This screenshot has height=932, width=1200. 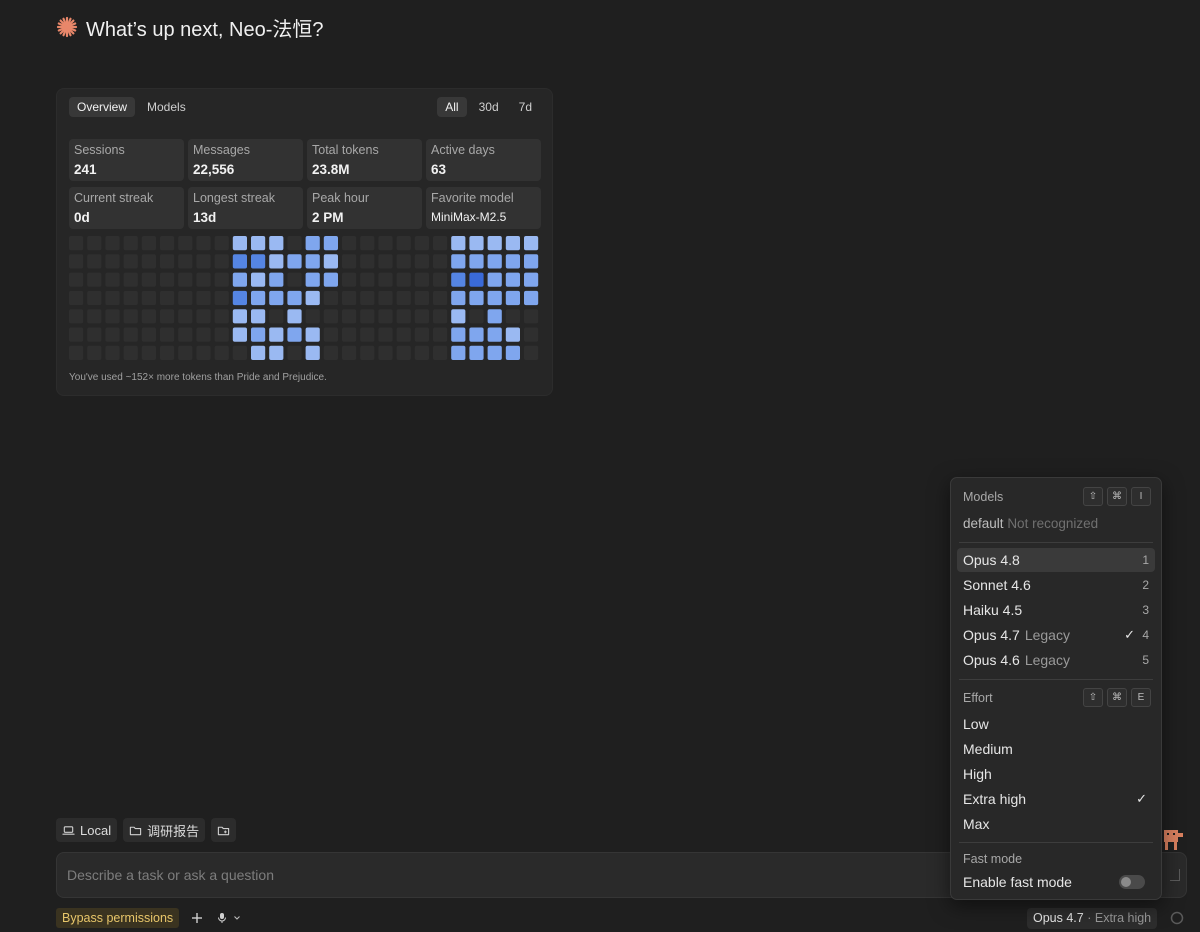 I want to click on shortcut-number: 3, so click(x=1145, y=610).